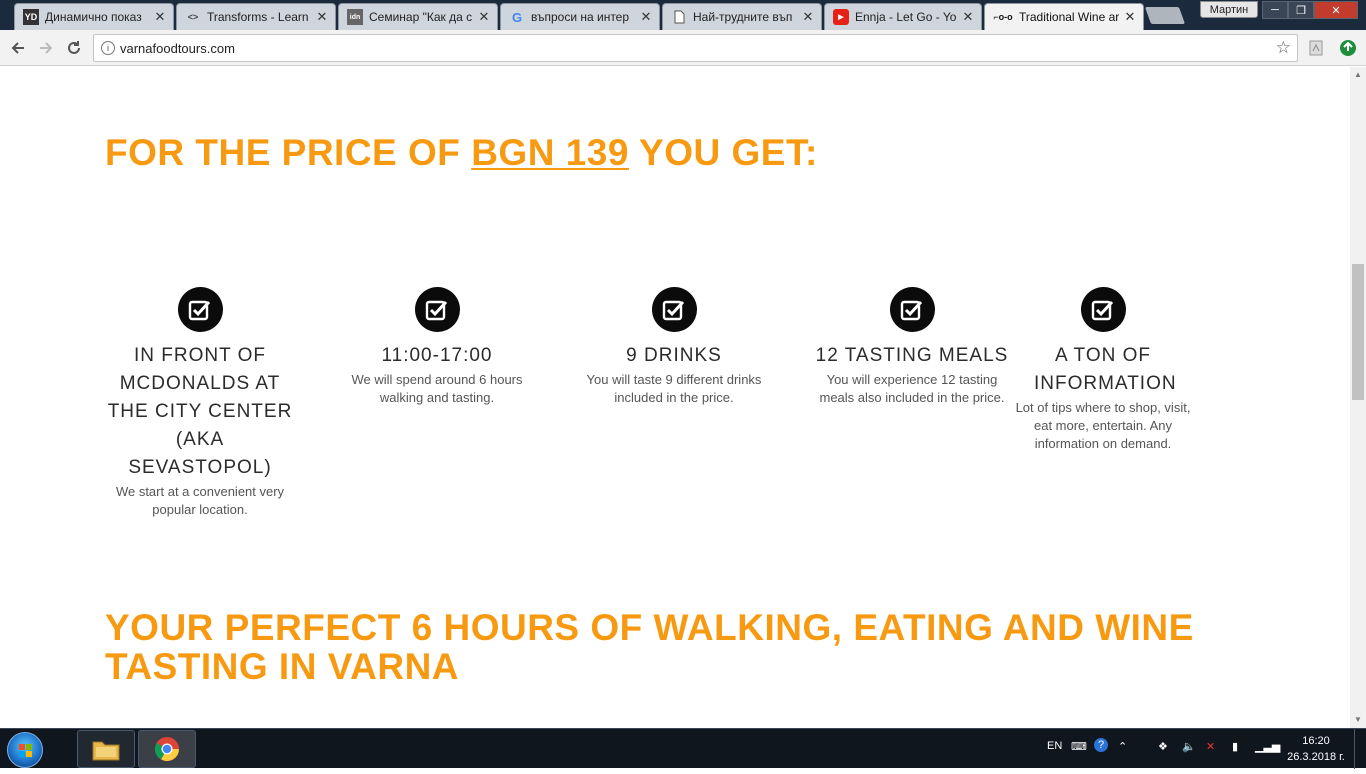 The image size is (1366, 774). I want to click on back-arrow-icon, so click(17, 48).